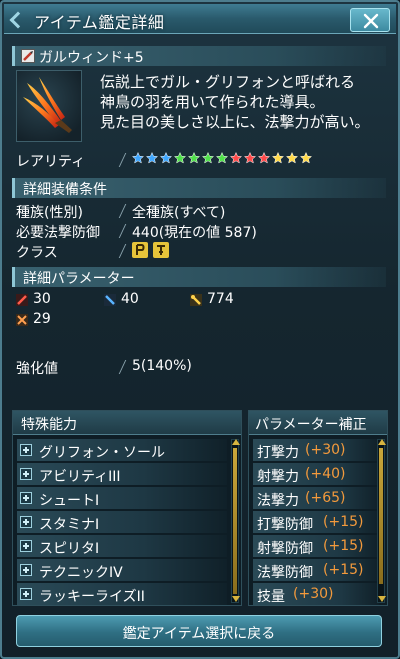  What do you see at coordinates (199, 277) in the screenshot?
I see `parameters-section-header: 詳細パラメーター` at bounding box center [199, 277].